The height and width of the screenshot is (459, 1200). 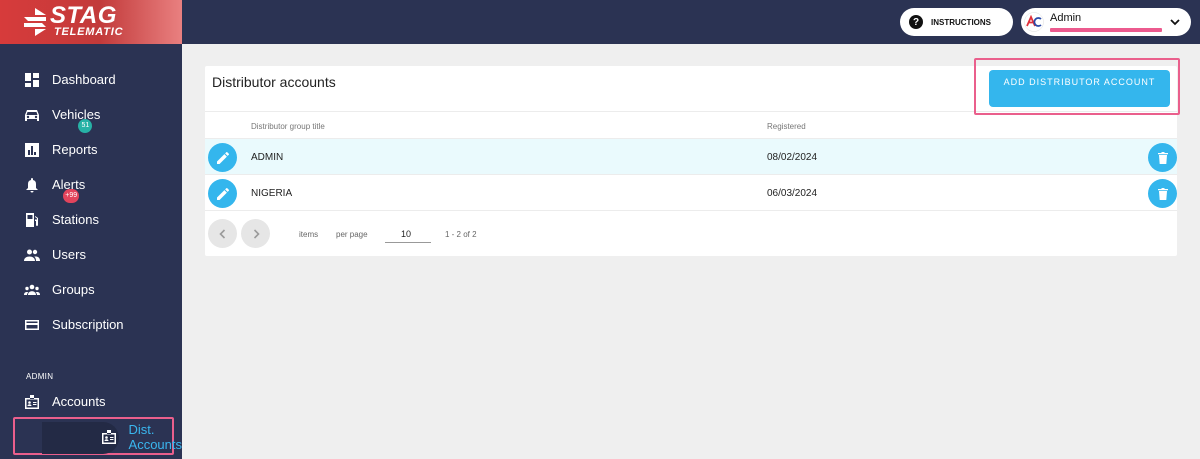 What do you see at coordinates (267, 157) in the screenshot?
I see `cell-group-title: ADMIN` at bounding box center [267, 157].